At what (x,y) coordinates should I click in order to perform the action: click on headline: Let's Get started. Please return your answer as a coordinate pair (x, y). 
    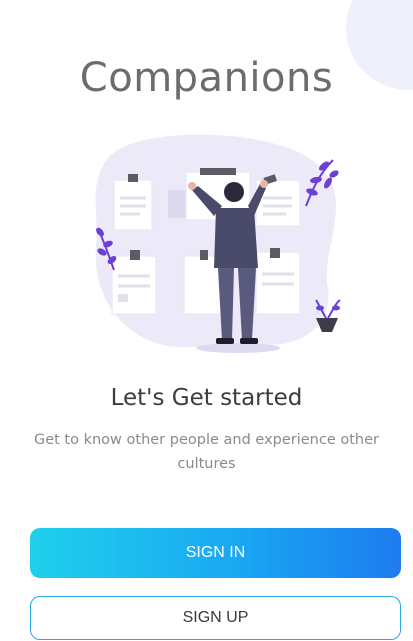
    Looking at the image, I should click on (206, 398).